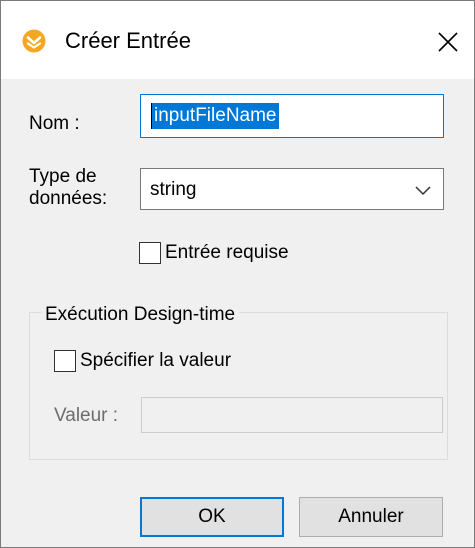 This screenshot has height=548, width=475. I want to click on dialog-title: Créer Entrée, so click(128, 40).